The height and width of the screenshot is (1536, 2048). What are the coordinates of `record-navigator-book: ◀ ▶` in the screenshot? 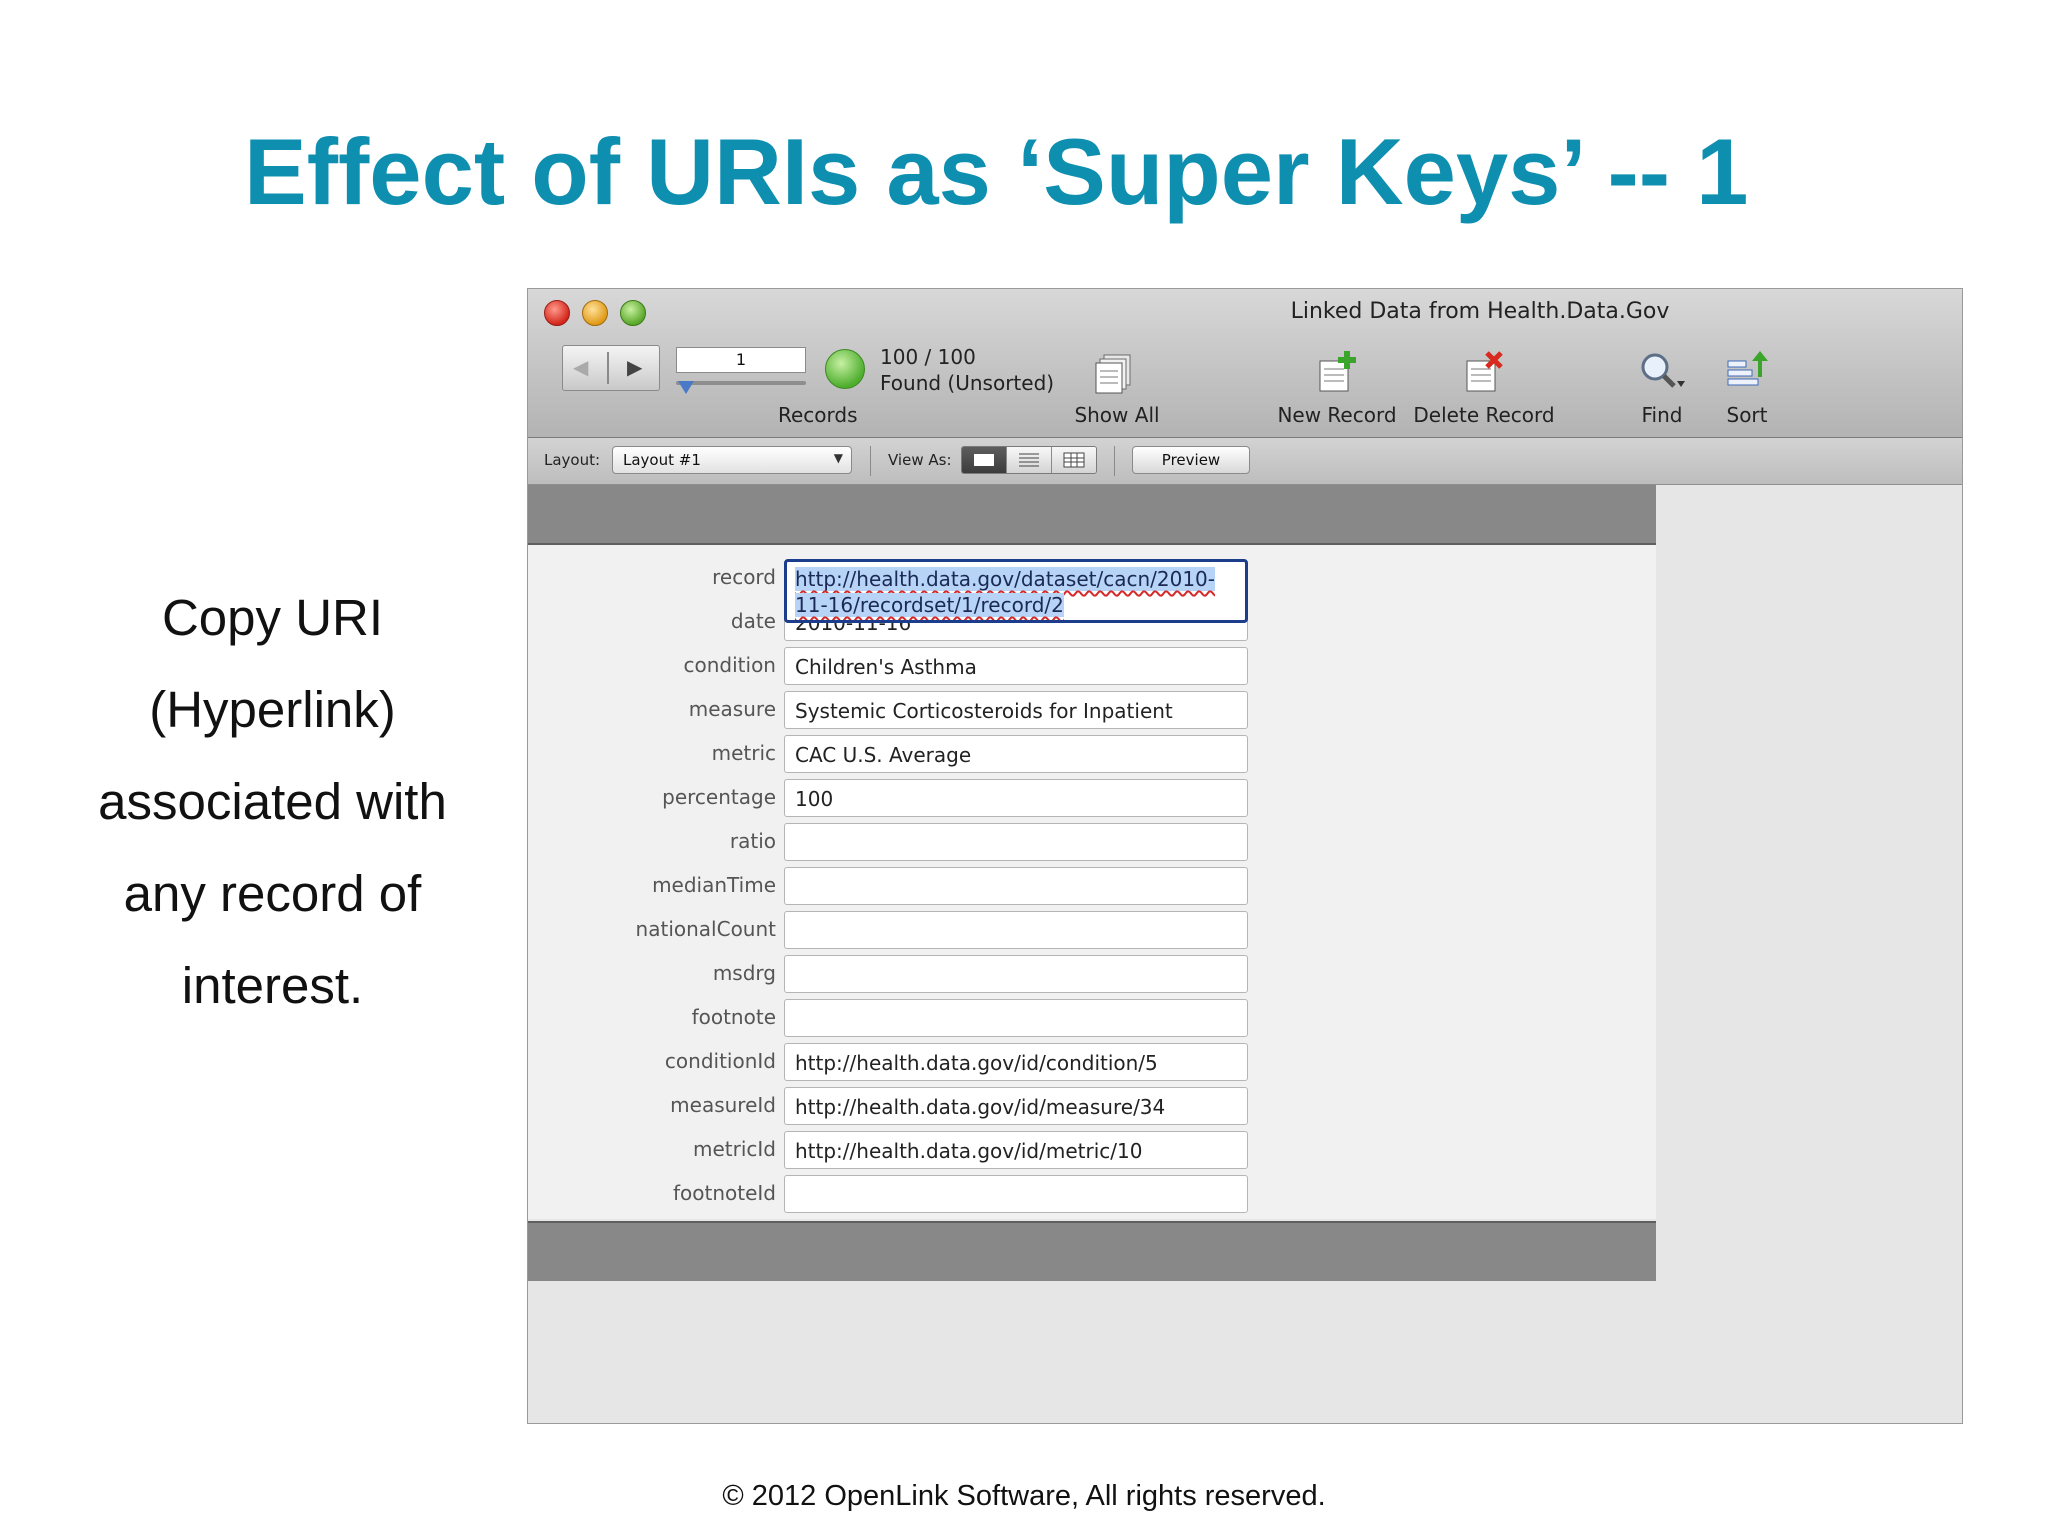 It's located at (611, 368).